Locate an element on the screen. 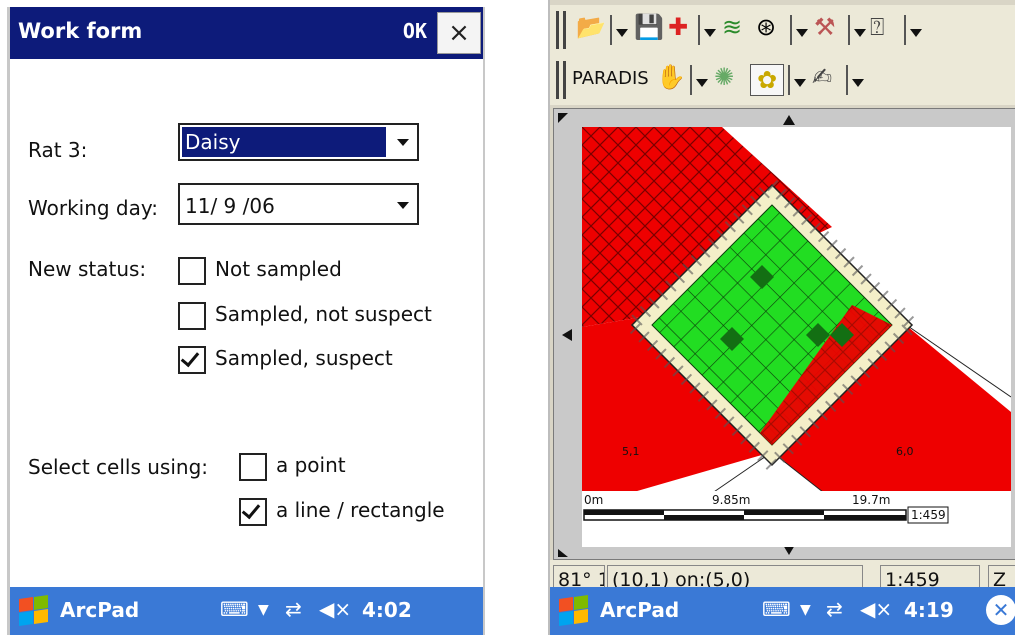 The image size is (1015, 635). pan-hand-icon: ✋ is located at coordinates (671, 77).